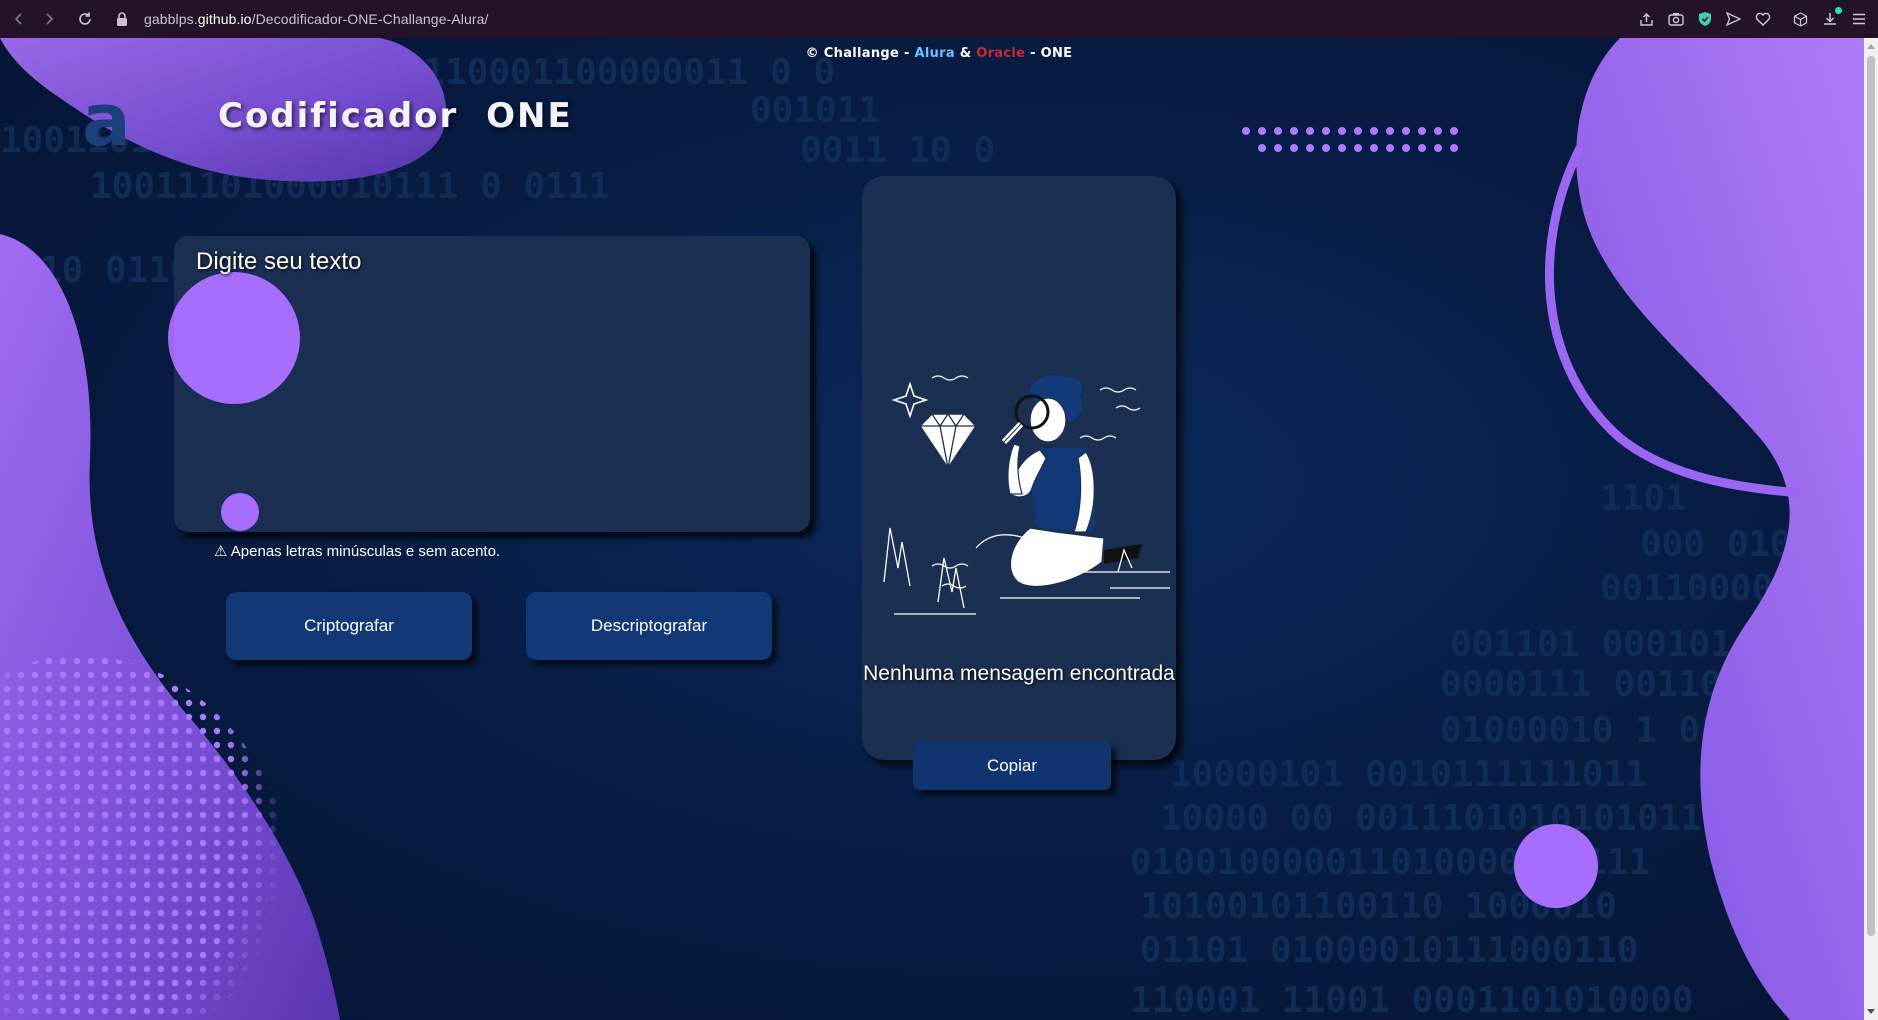 The height and width of the screenshot is (1020, 1878). Describe the element at coordinates (1752, 19) in the screenshot. I see `browser-actions` at that location.